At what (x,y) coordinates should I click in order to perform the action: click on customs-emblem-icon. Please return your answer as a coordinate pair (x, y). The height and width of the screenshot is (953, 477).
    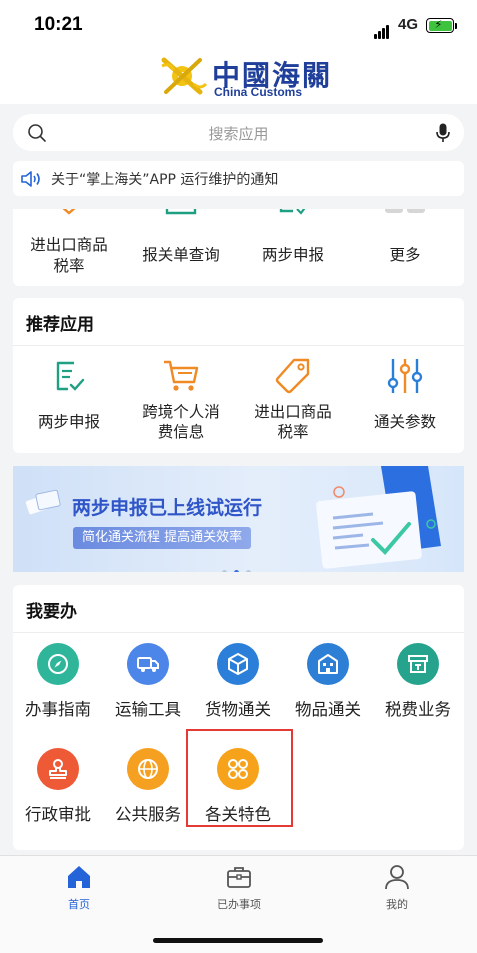
    Looking at the image, I should click on (184, 76).